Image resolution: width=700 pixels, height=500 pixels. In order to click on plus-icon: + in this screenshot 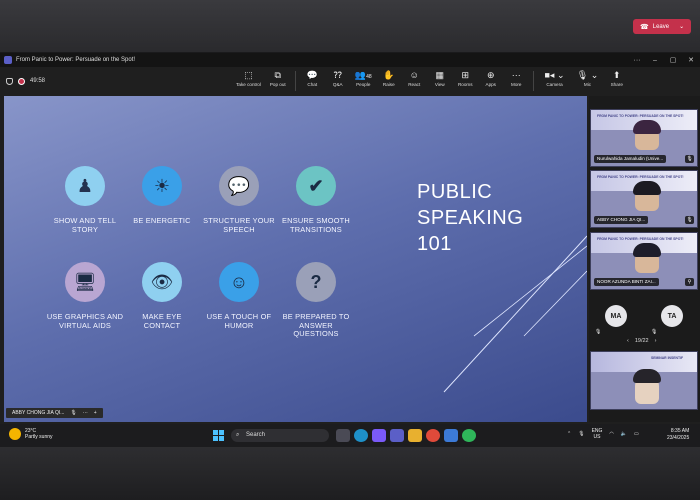, I will do `click(95, 413)`.